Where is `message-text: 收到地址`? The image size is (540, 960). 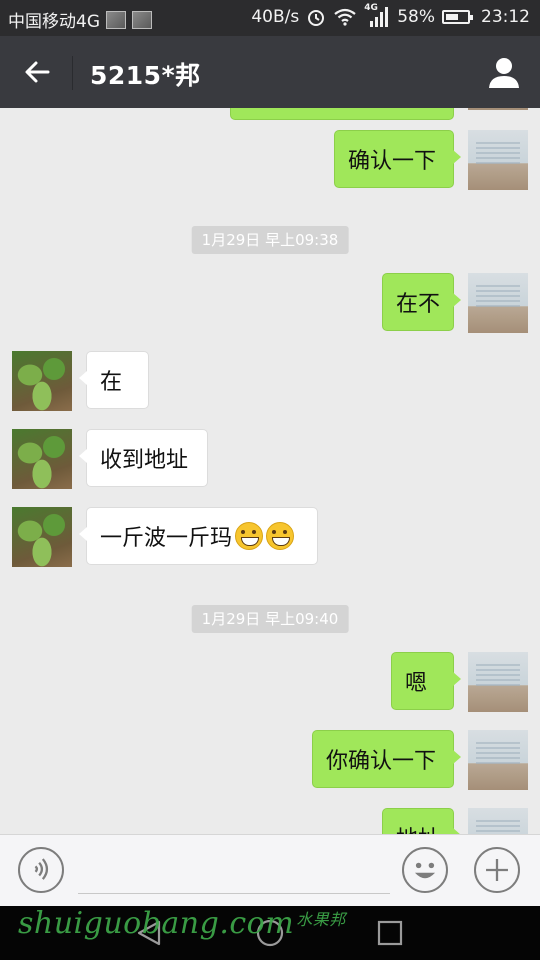 message-text: 收到地址 is located at coordinates (144, 460).